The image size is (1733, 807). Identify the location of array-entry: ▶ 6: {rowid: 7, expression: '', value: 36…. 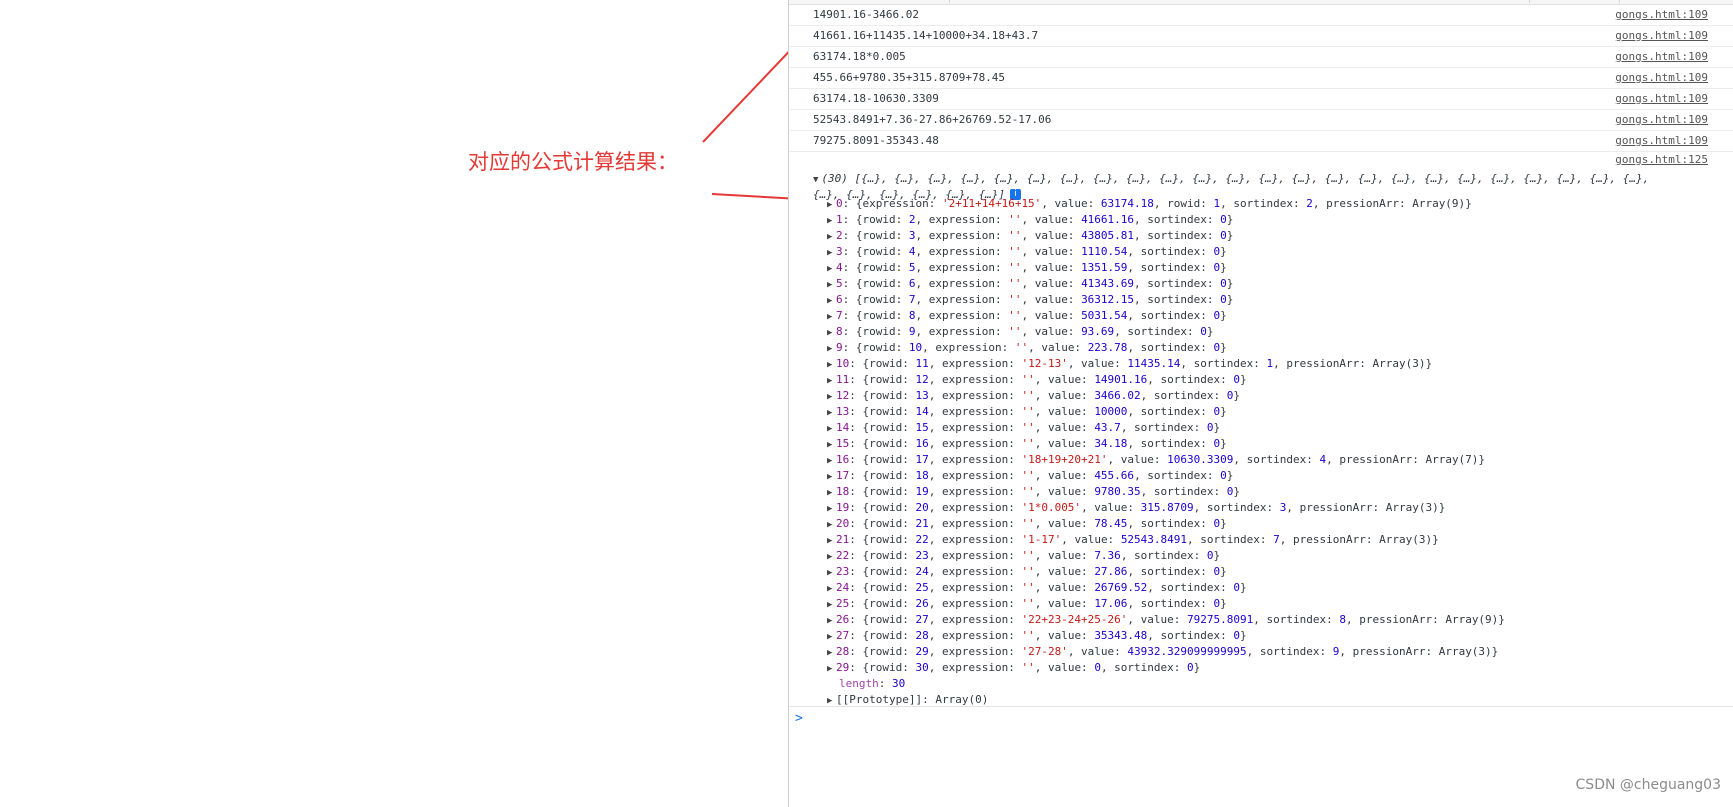
(1166, 300).